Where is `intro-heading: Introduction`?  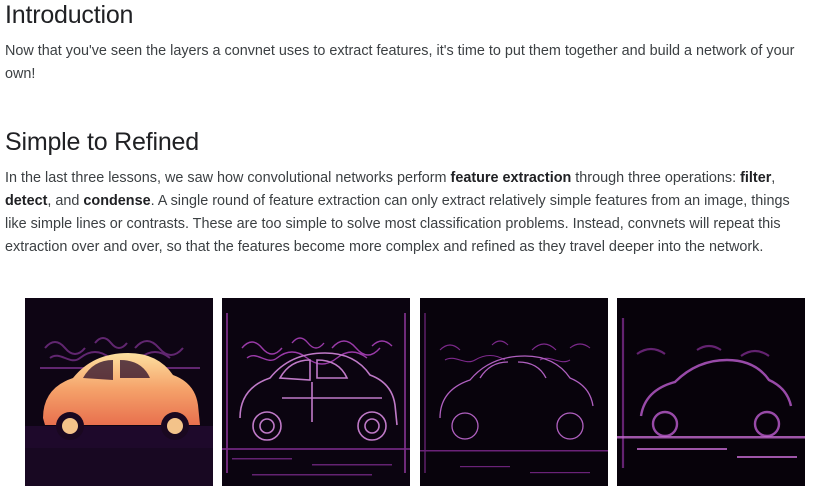
intro-heading: Introduction is located at coordinates (69, 15).